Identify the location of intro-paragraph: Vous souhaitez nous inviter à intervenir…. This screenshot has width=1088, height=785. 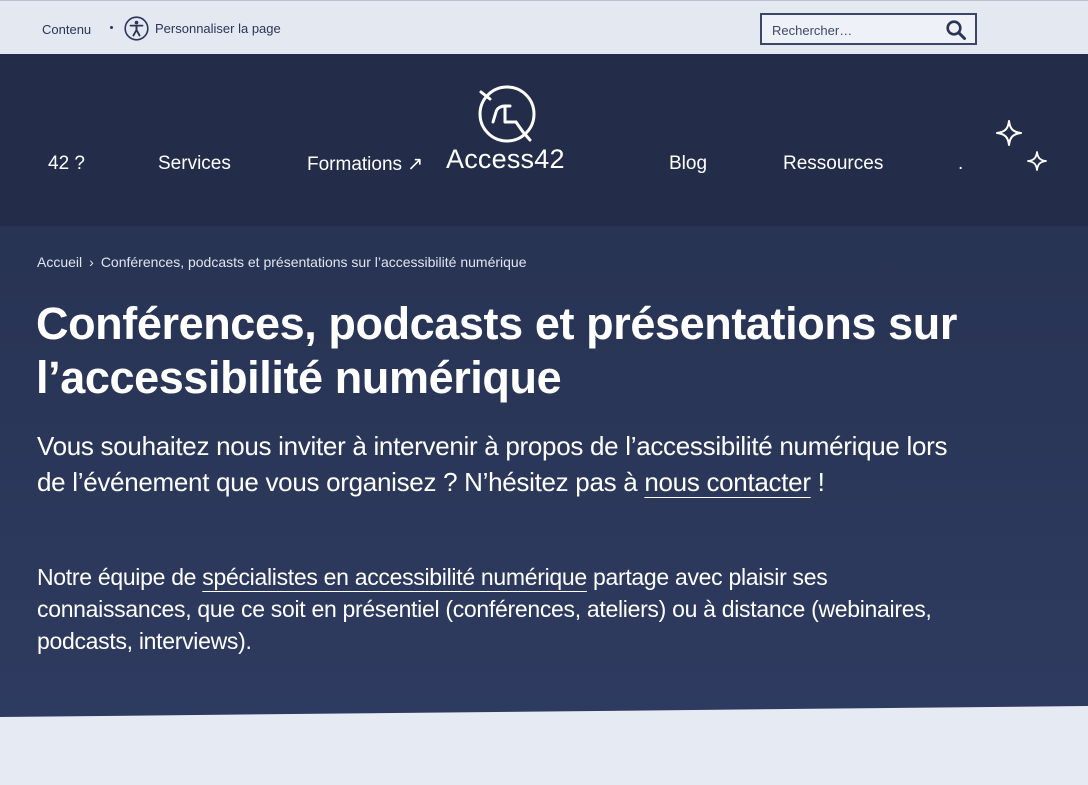
(497, 464).